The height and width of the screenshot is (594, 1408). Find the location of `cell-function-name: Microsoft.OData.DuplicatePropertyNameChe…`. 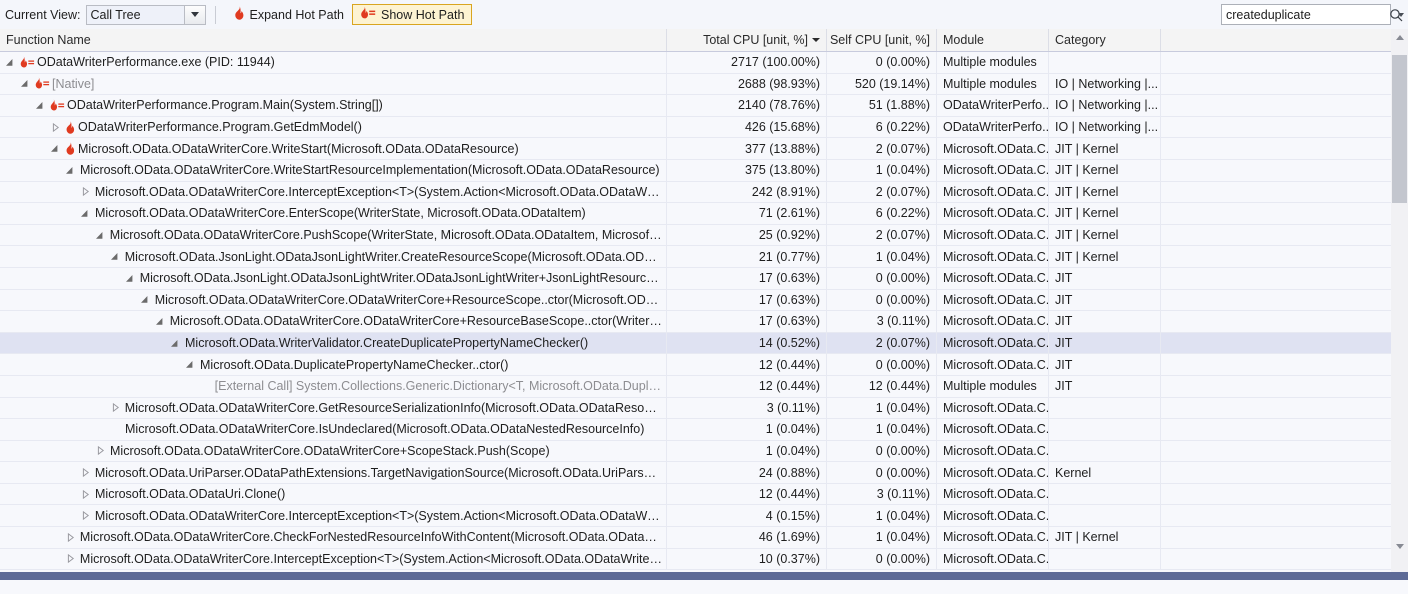

cell-function-name: Microsoft.OData.DuplicatePropertyNameChe… is located at coordinates (333, 364).